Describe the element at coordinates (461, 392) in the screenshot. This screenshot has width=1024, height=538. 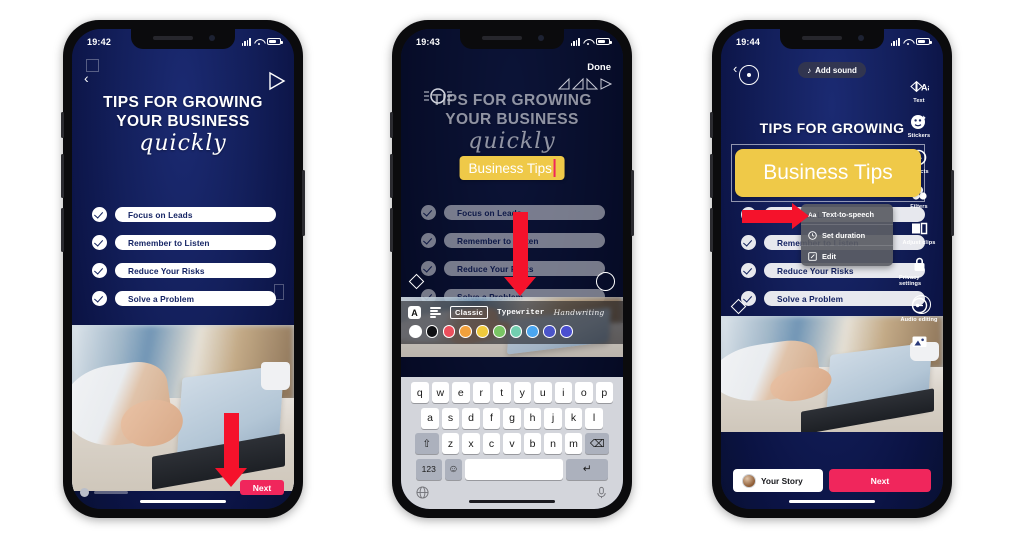
I see `key: e` at that location.